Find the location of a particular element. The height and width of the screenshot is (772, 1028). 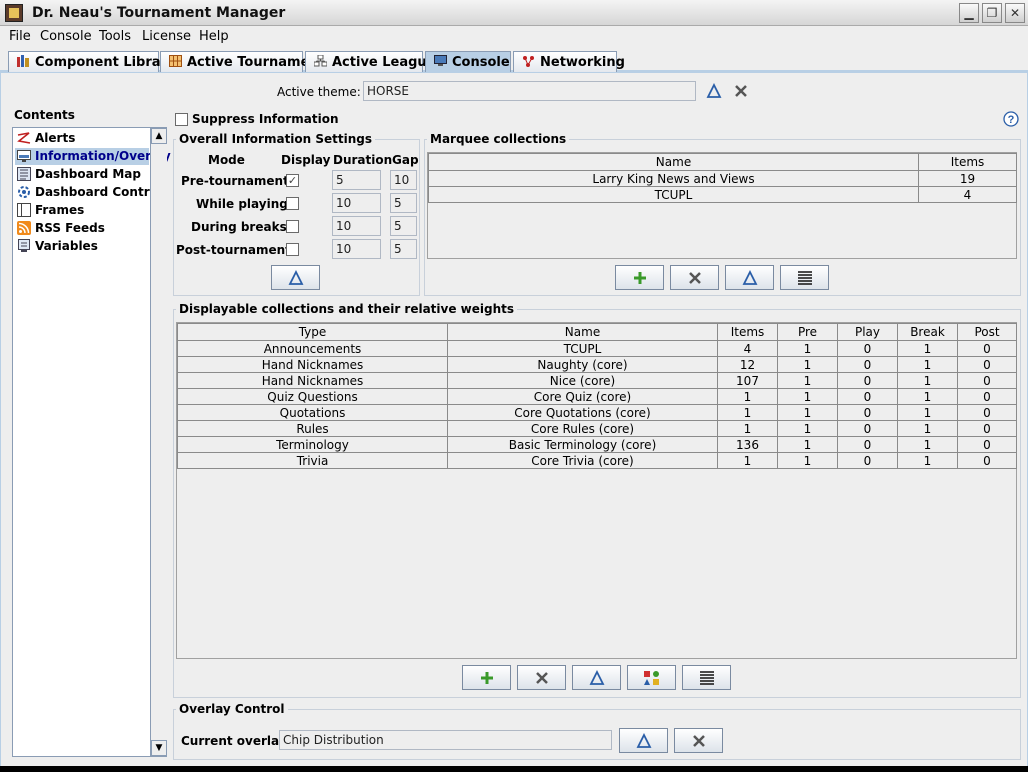

tab-component-library: Component Library is located at coordinates (91, 61).